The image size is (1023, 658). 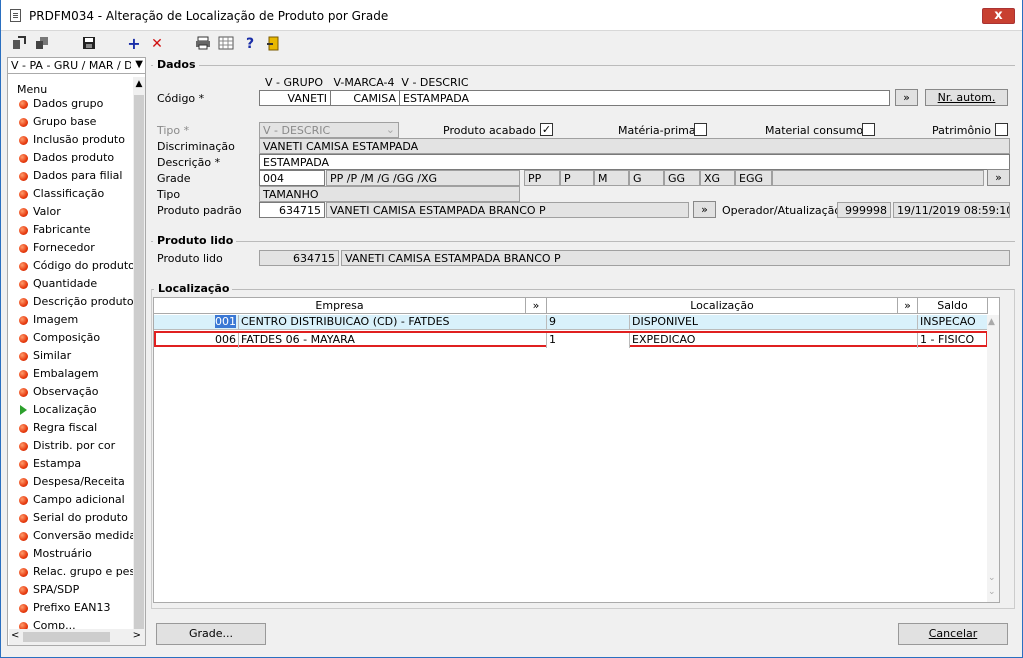 I want to click on close-button: x, so click(x=998, y=16).